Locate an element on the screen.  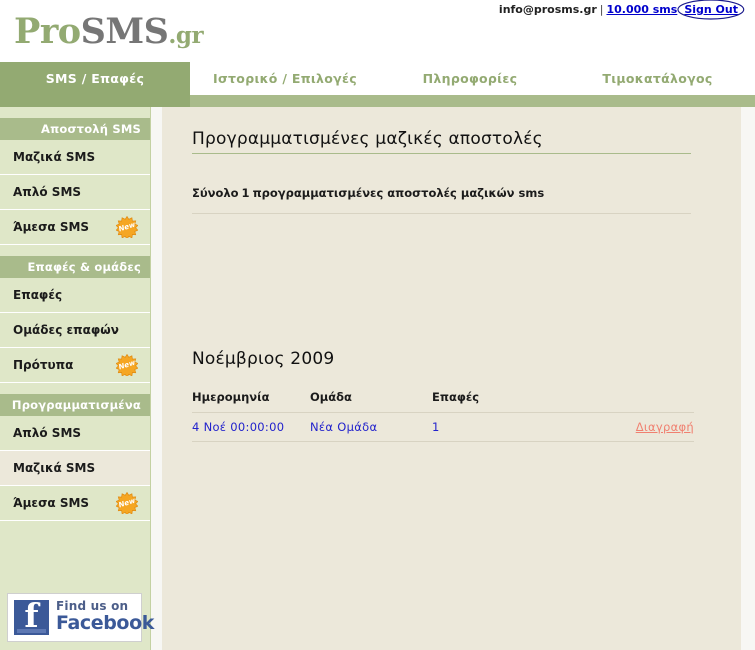
month-heading: Νοέμβριος 2009 is located at coordinates (263, 359).